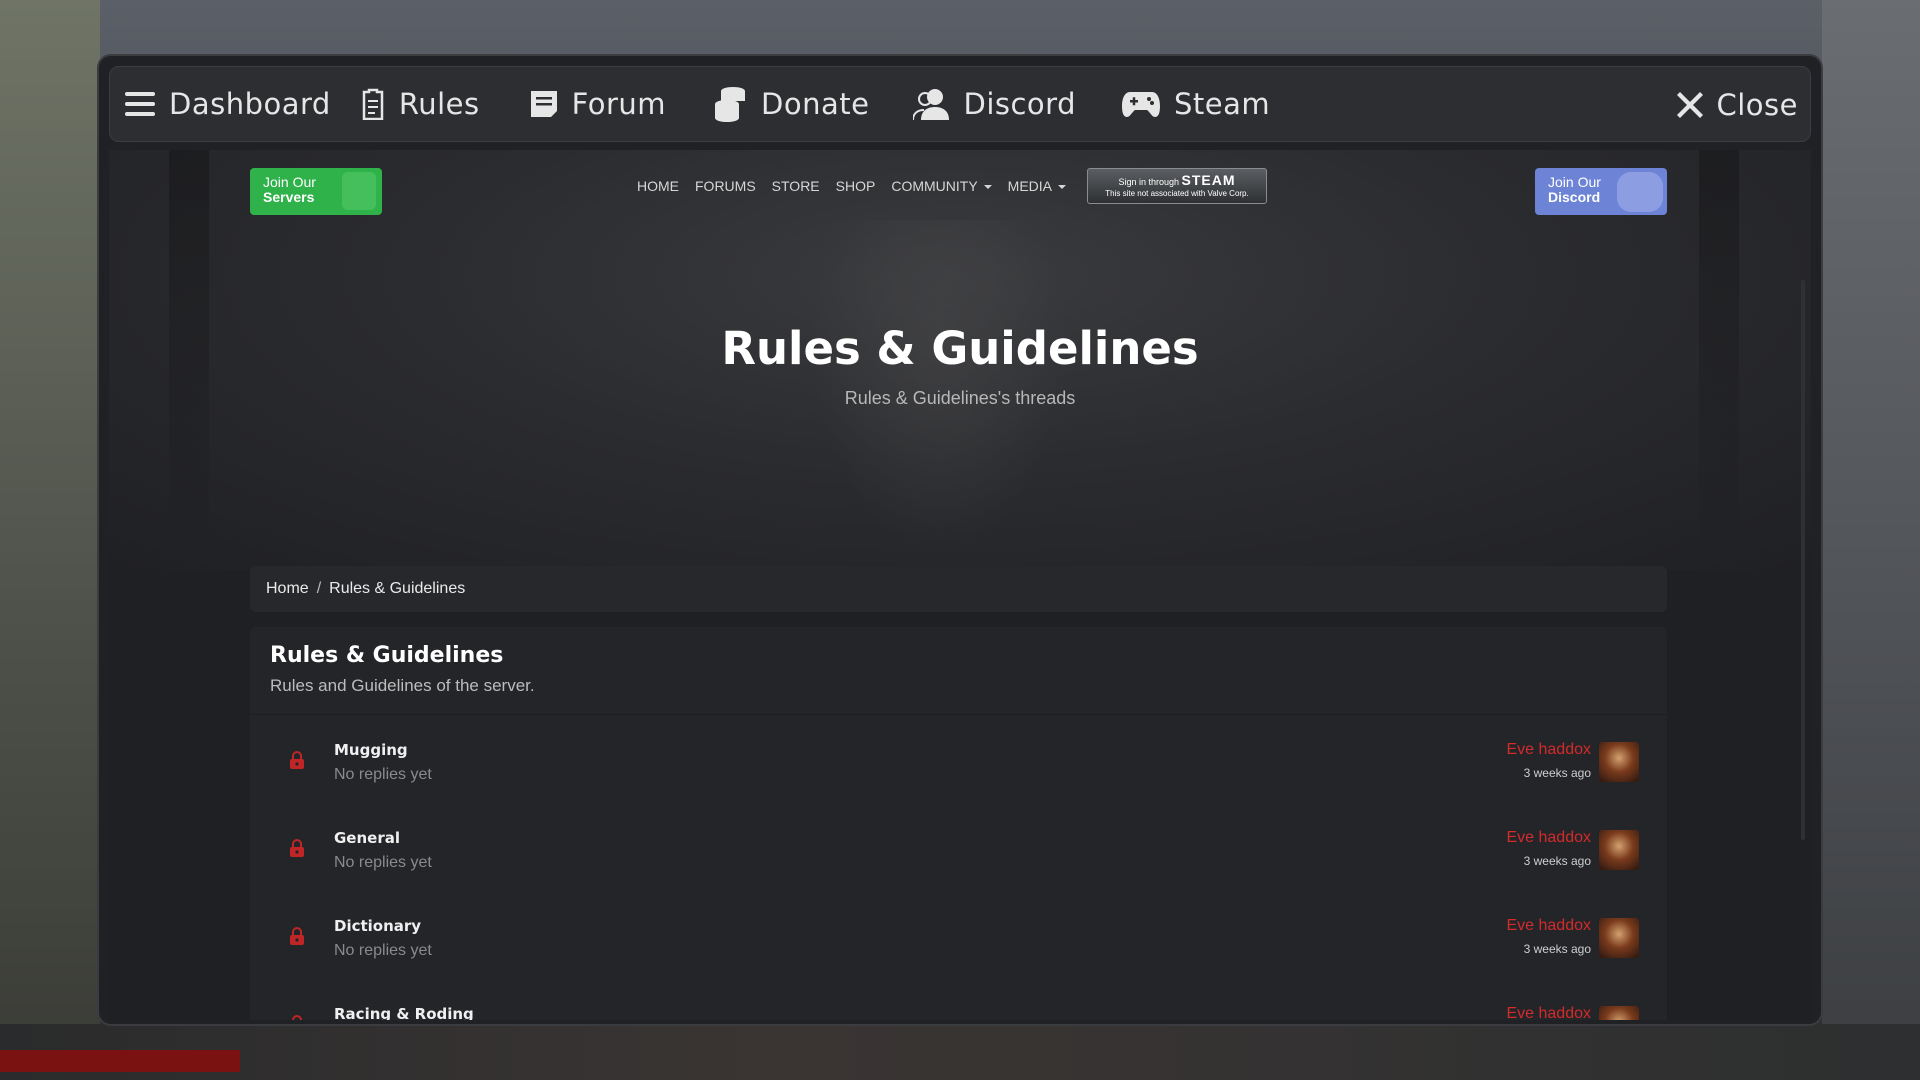  I want to click on nav-discord: Discord, so click(994, 104).